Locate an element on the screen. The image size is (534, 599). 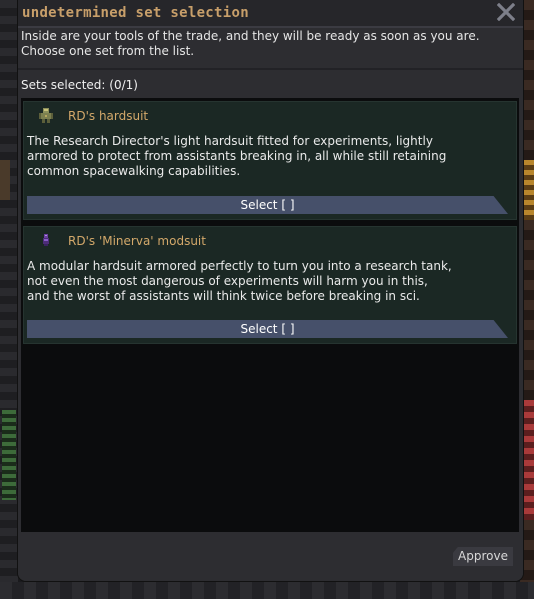
game-background-left is located at coordinates (9, 299).